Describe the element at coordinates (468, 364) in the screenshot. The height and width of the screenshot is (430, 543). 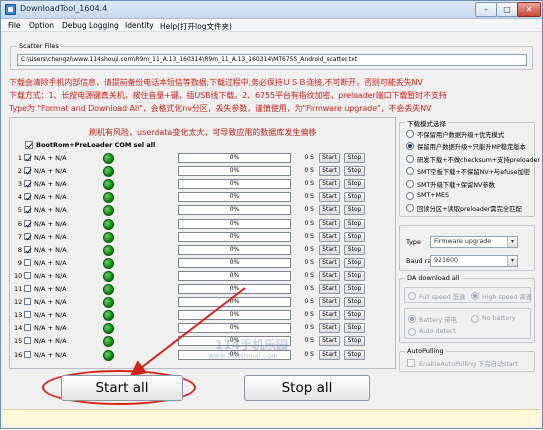
I see `autopulling-label: EnableAutoPulling 下完自动start` at that location.